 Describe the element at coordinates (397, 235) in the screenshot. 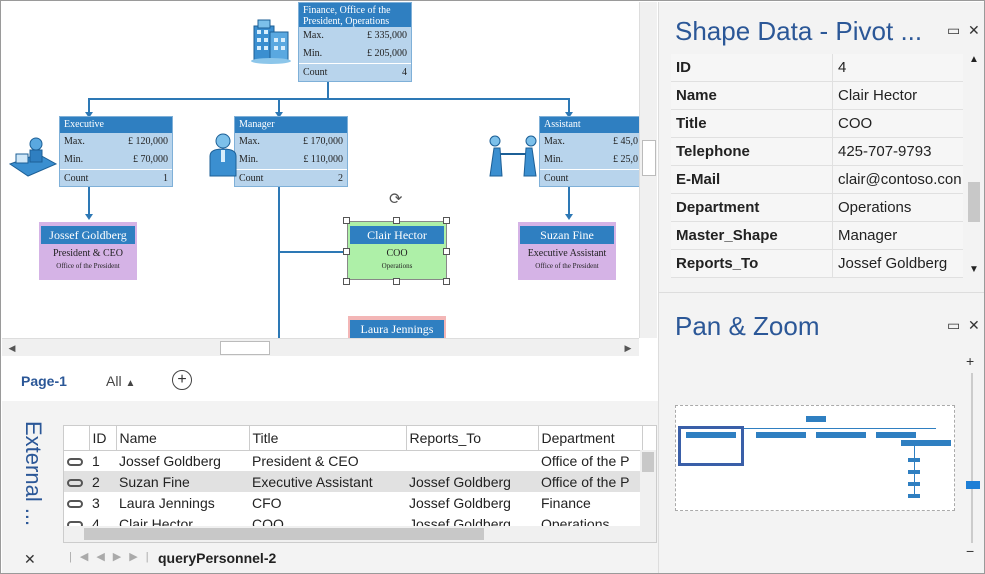

I see `person-name: Clair Hector` at that location.